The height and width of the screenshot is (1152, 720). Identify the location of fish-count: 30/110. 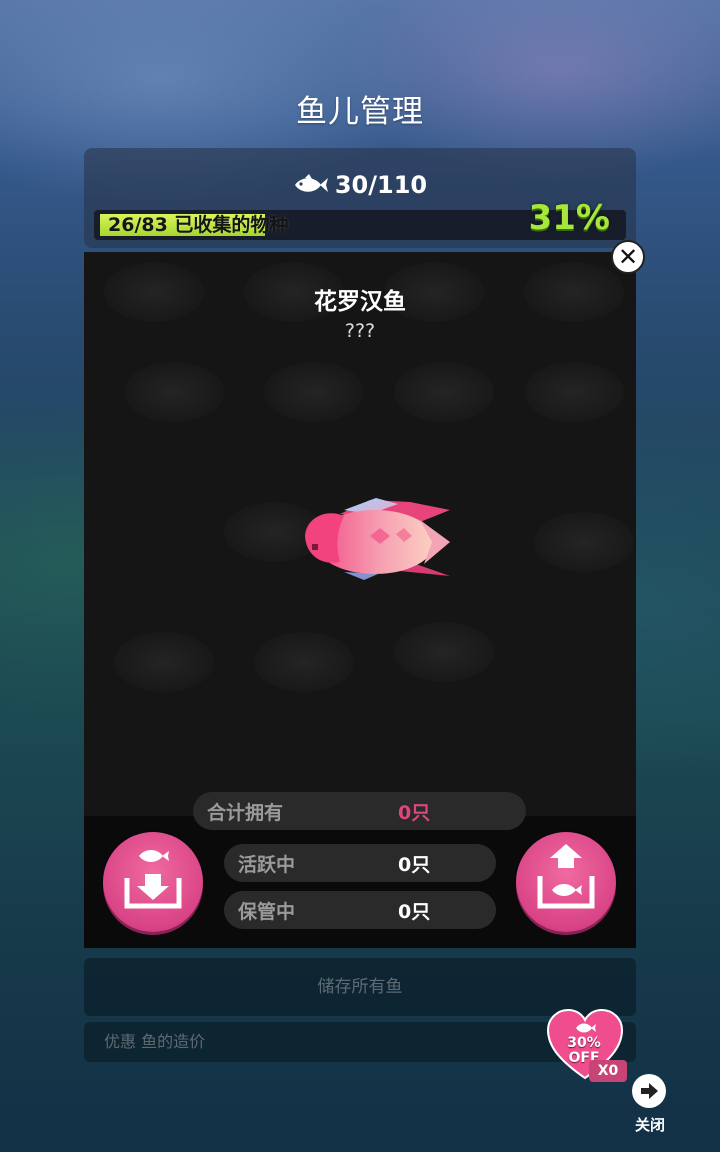
(360, 185).